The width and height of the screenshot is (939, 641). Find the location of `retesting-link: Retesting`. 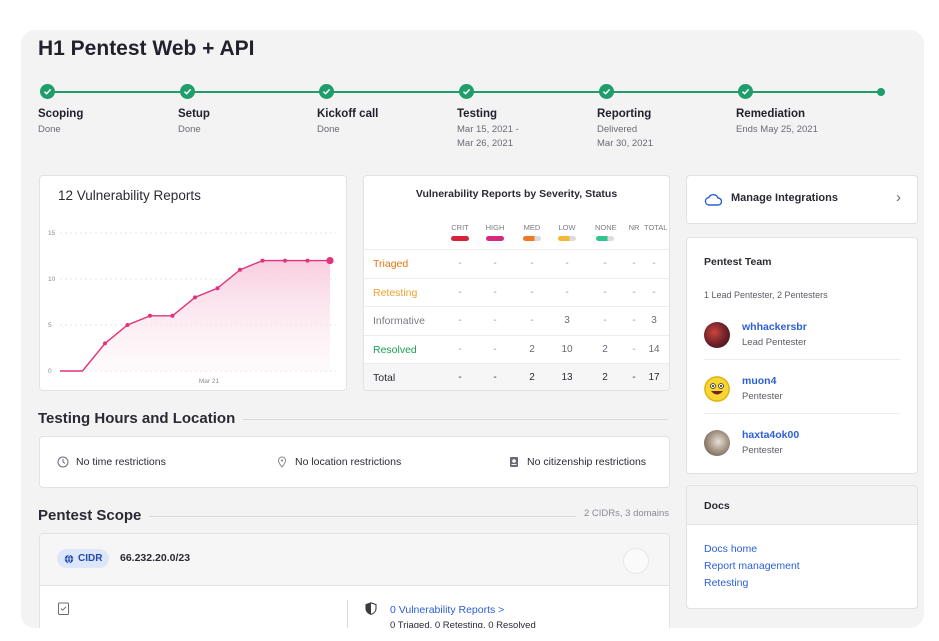

retesting-link: Retesting is located at coordinates (726, 583).